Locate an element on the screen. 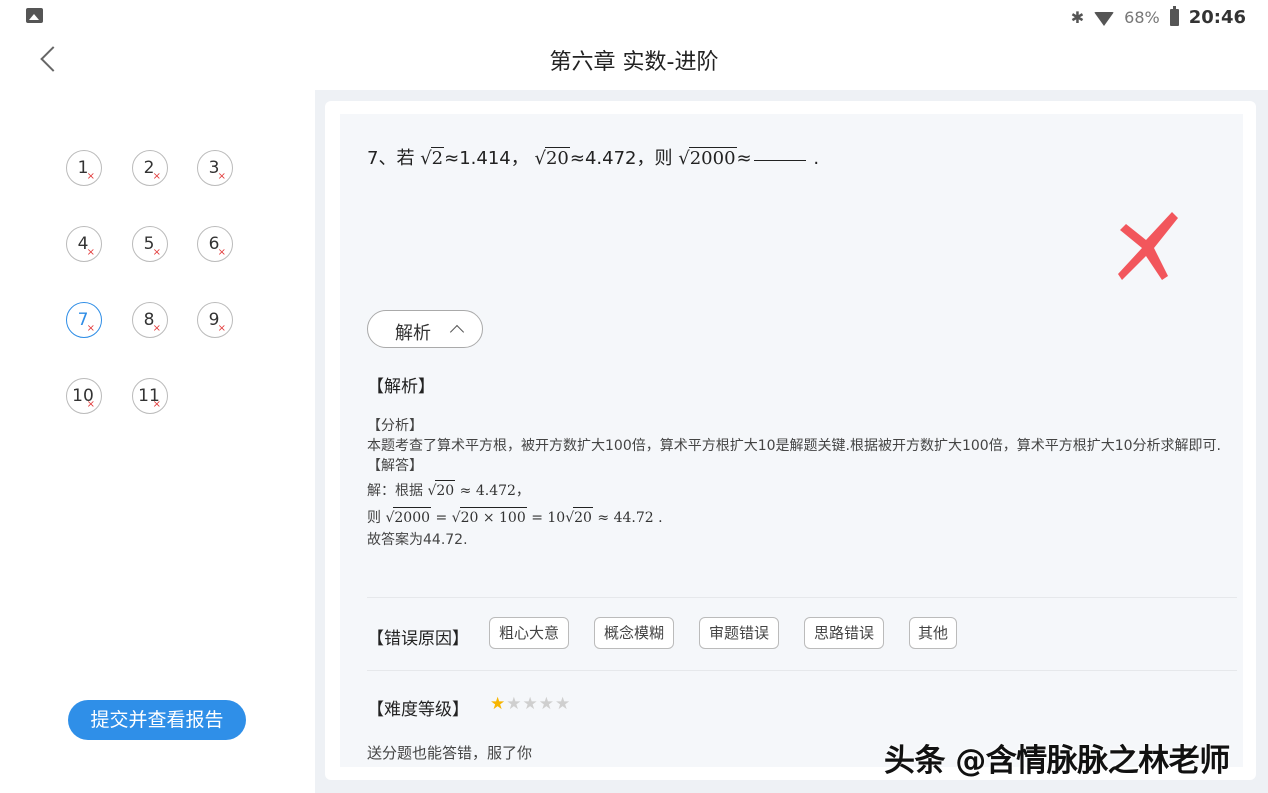 This screenshot has width=1268, height=793. status-indicators: ✱ 68% 20:46 is located at coordinates (1158, 16).